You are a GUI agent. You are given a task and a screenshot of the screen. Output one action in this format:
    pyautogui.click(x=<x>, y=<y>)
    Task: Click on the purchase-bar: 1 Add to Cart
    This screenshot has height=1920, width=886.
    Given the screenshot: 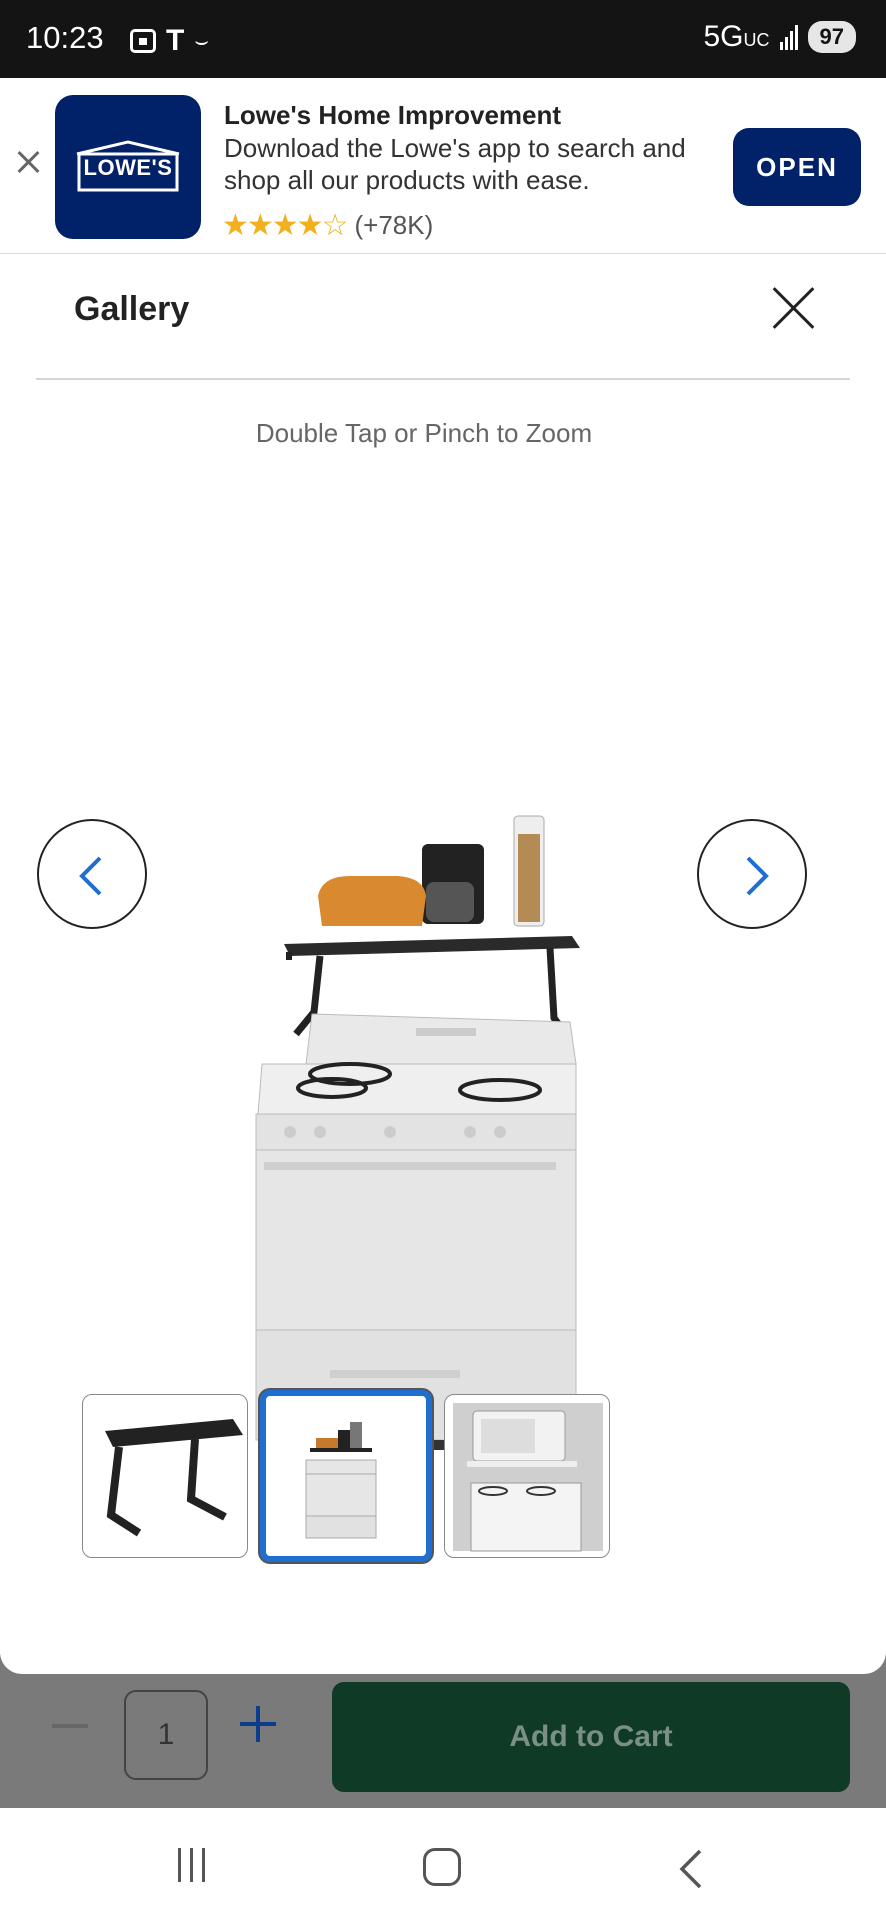 What is the action you would take?
    pyautogui.click(x=443, y=1731)
    